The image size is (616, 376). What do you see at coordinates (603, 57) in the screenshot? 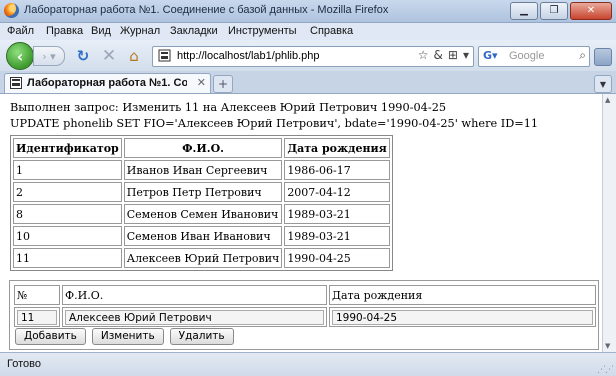
I see `addon-toolbar-icon` at bounding box center [603, 57].